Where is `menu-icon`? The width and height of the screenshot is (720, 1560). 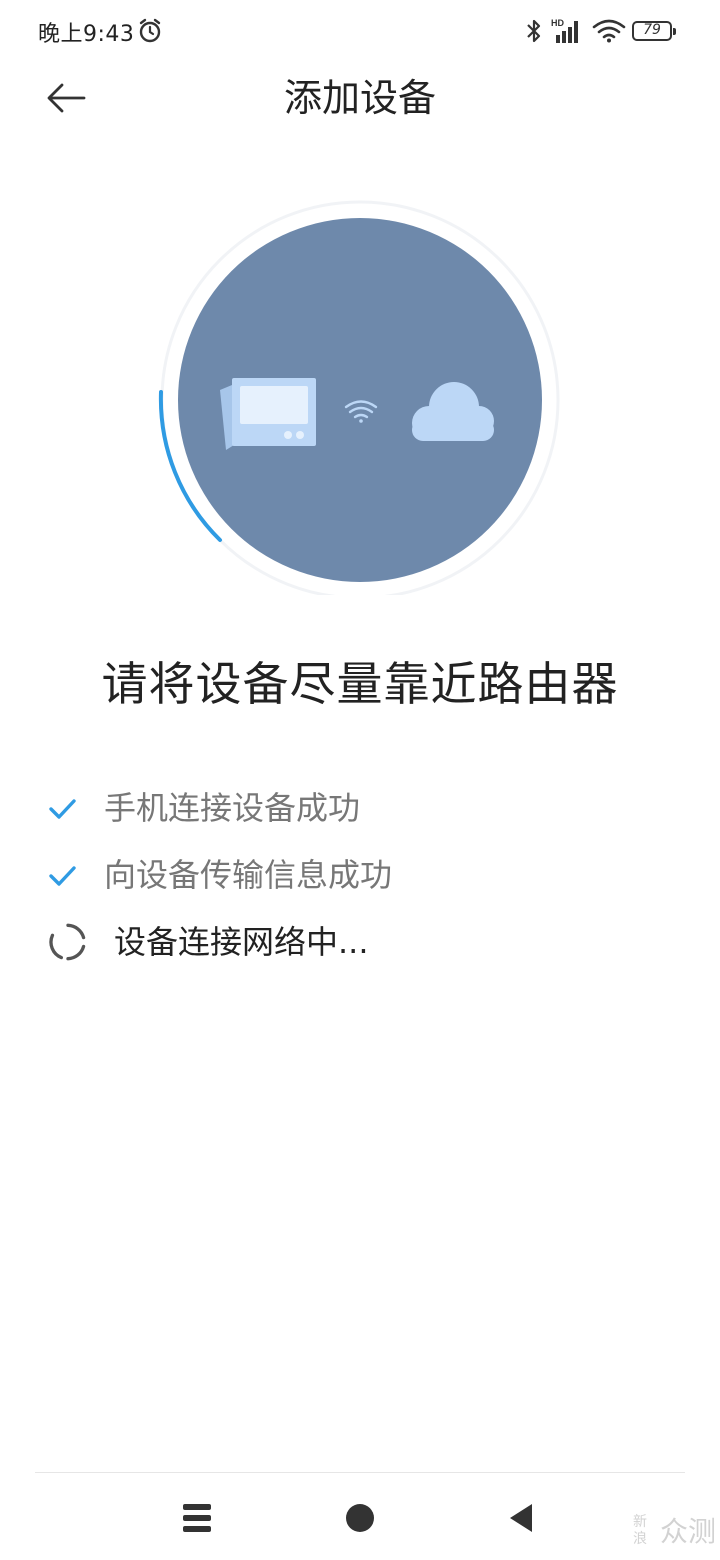
menu-icon is located at coordinates (197, 1518).